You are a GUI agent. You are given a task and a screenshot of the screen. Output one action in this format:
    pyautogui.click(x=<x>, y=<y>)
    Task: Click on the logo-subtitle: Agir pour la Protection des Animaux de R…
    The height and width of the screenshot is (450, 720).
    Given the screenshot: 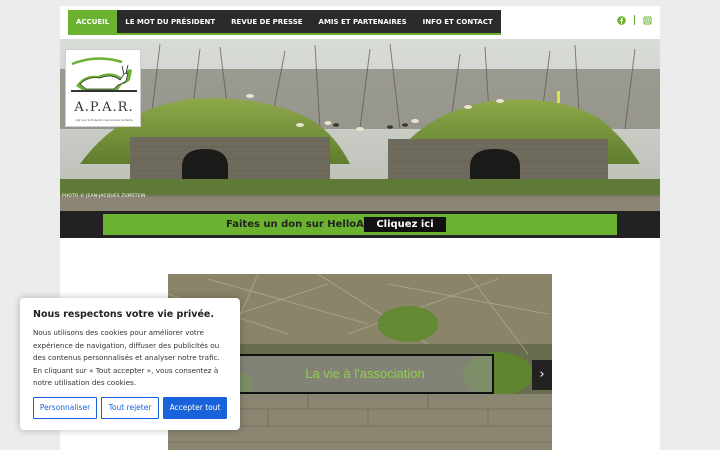 What is the action you would take?
    pyautogui.click(x=104, y=120)
    